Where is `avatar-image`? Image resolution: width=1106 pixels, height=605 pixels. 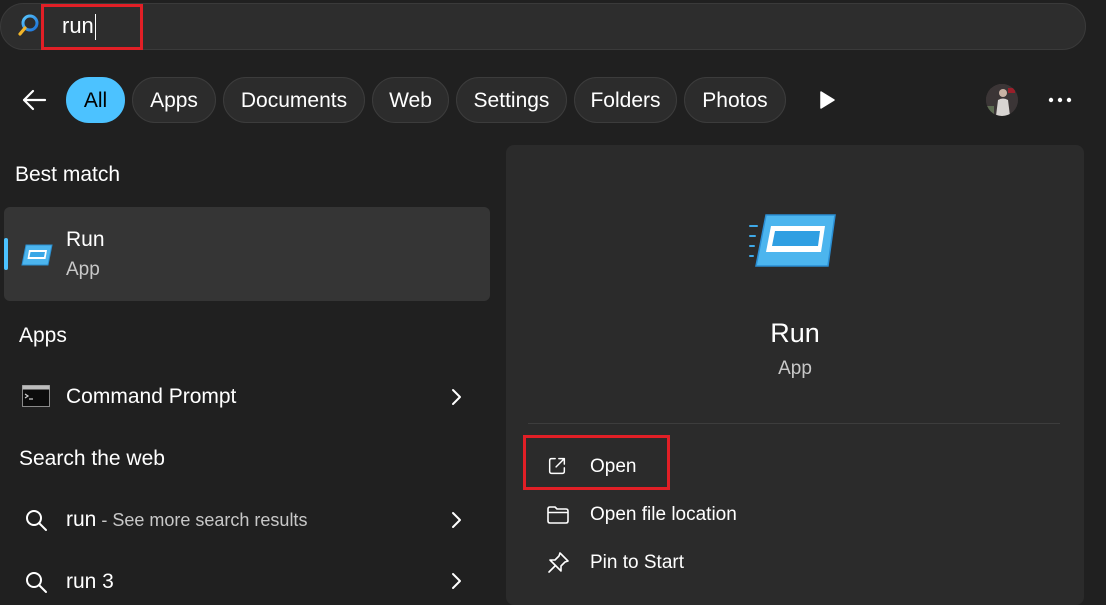 avatar-image is located at coordinates (1002, 100).